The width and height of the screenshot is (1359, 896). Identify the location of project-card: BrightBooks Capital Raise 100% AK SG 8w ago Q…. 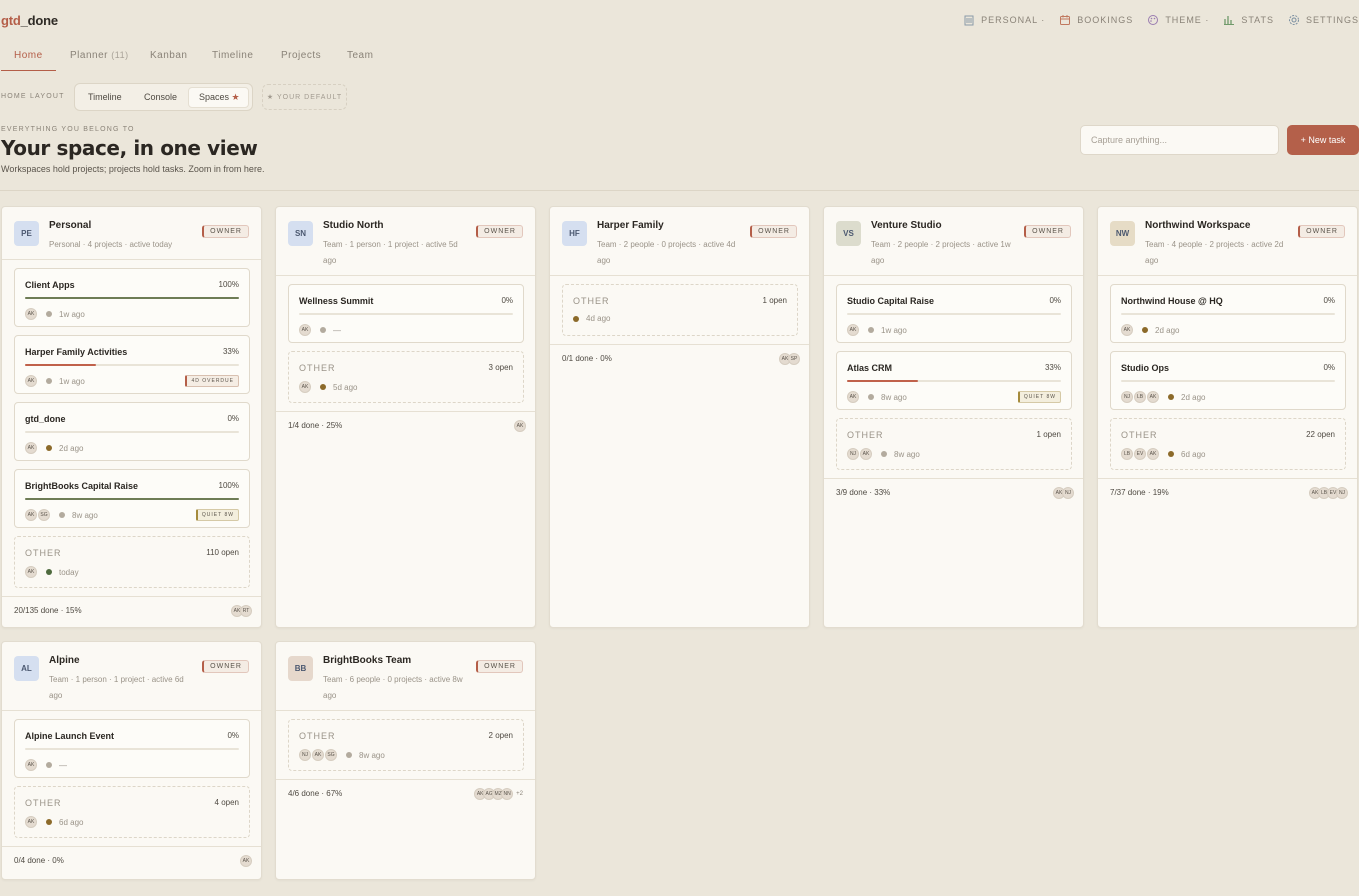
(132, 498).